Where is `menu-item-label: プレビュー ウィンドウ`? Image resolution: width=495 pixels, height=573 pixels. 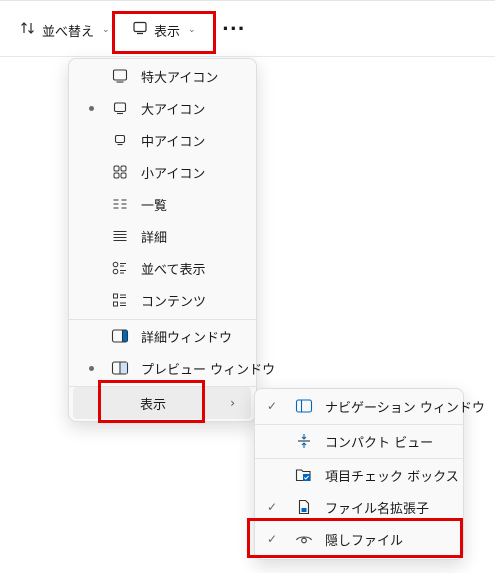
menu-item-label: プレビュー ウィンドウ is located at coordinates (208, 370).